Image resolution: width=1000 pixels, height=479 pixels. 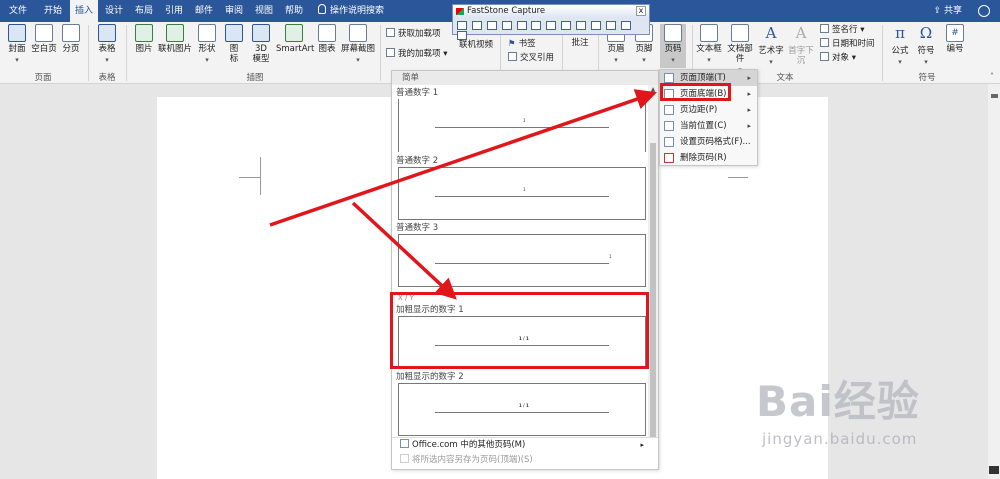 What do you see at coordinates (840, 439) in the screenshot?
I see `watermark-url: jingyan.baidu.com` at bounding box center [840, 439].